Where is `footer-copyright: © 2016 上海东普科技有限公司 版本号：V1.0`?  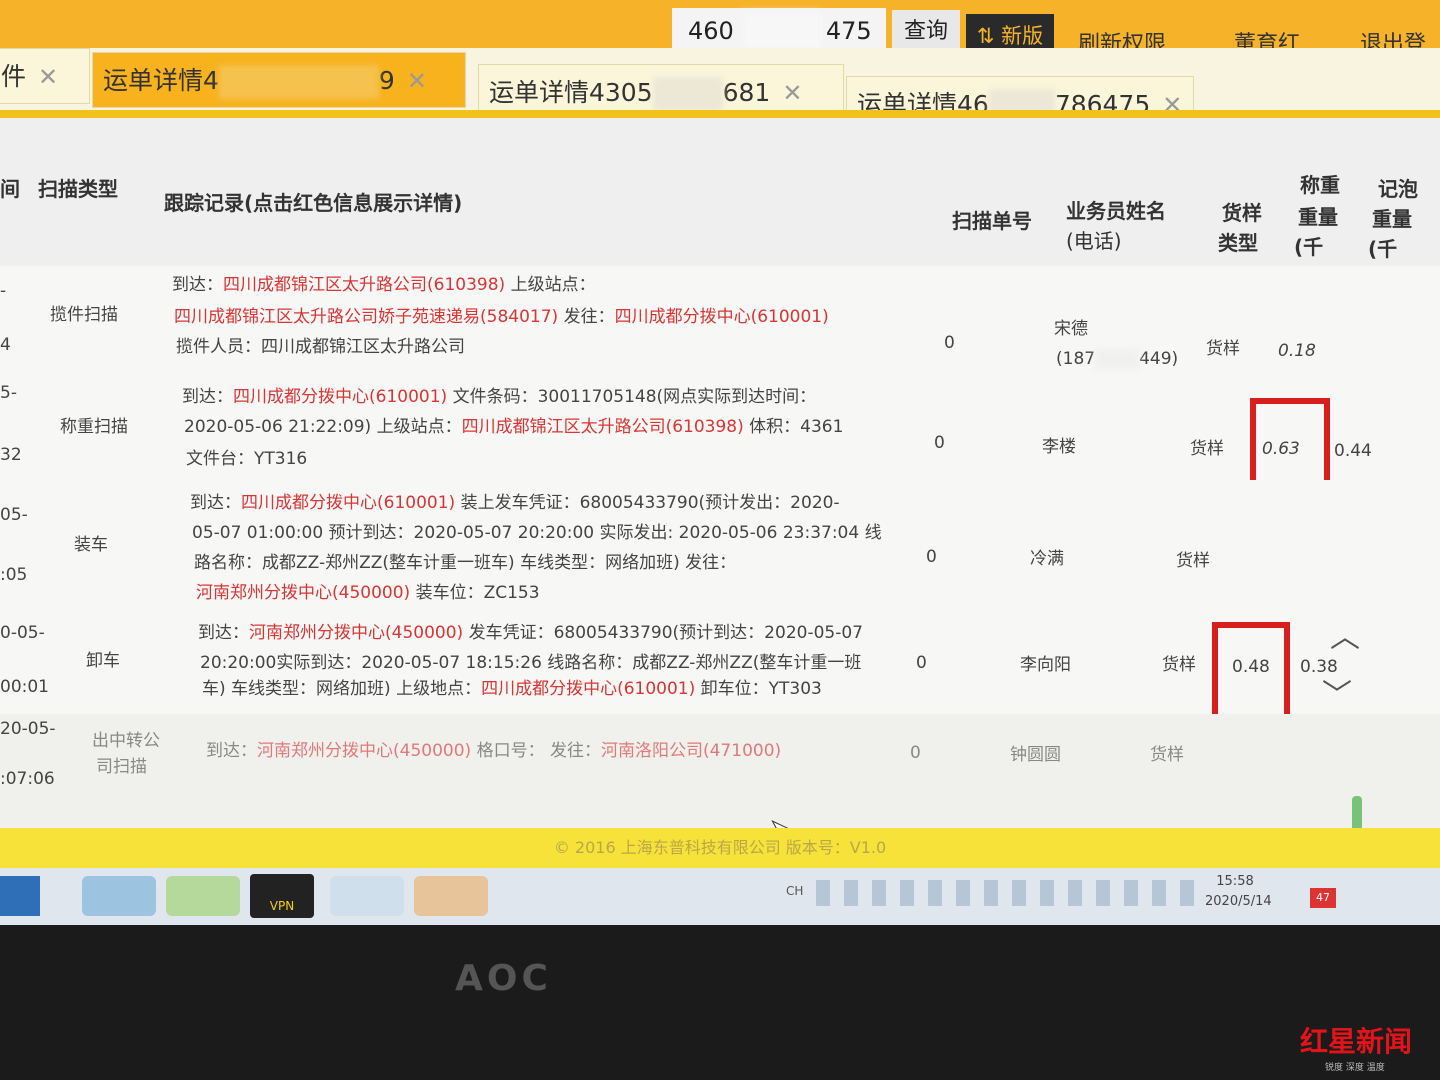
footer-copyright: © 2016 上海东普科技有限公司 版本号：V1.0 is located at coordinates (720, 848).